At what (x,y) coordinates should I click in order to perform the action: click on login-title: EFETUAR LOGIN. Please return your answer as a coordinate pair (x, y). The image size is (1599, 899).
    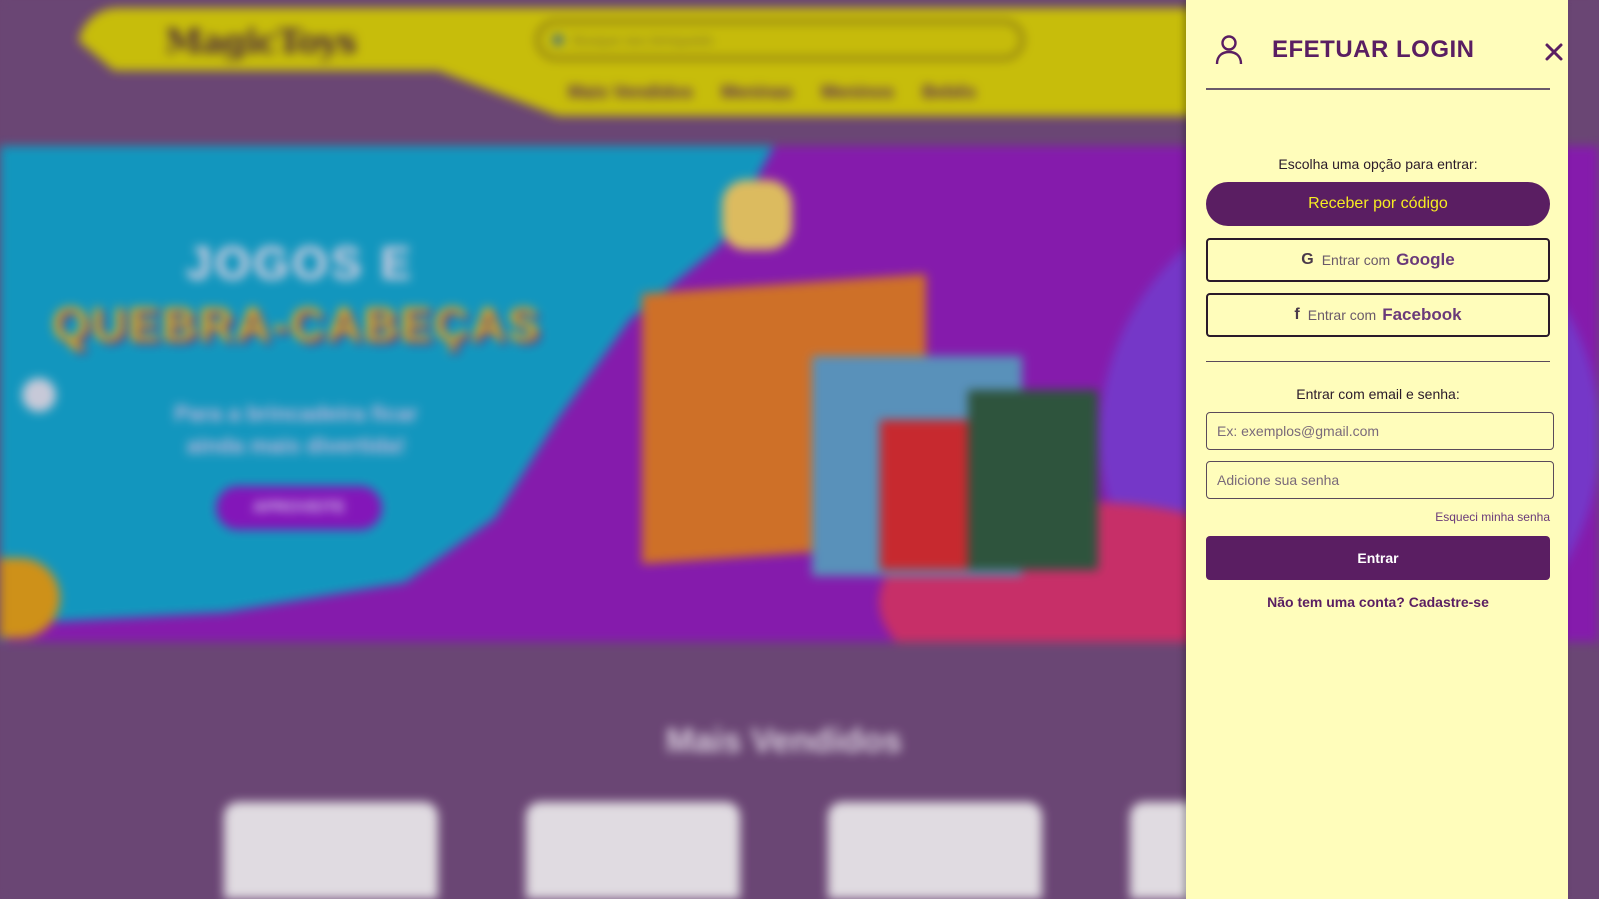
    Looking at the image, I should click on (1373, 49).